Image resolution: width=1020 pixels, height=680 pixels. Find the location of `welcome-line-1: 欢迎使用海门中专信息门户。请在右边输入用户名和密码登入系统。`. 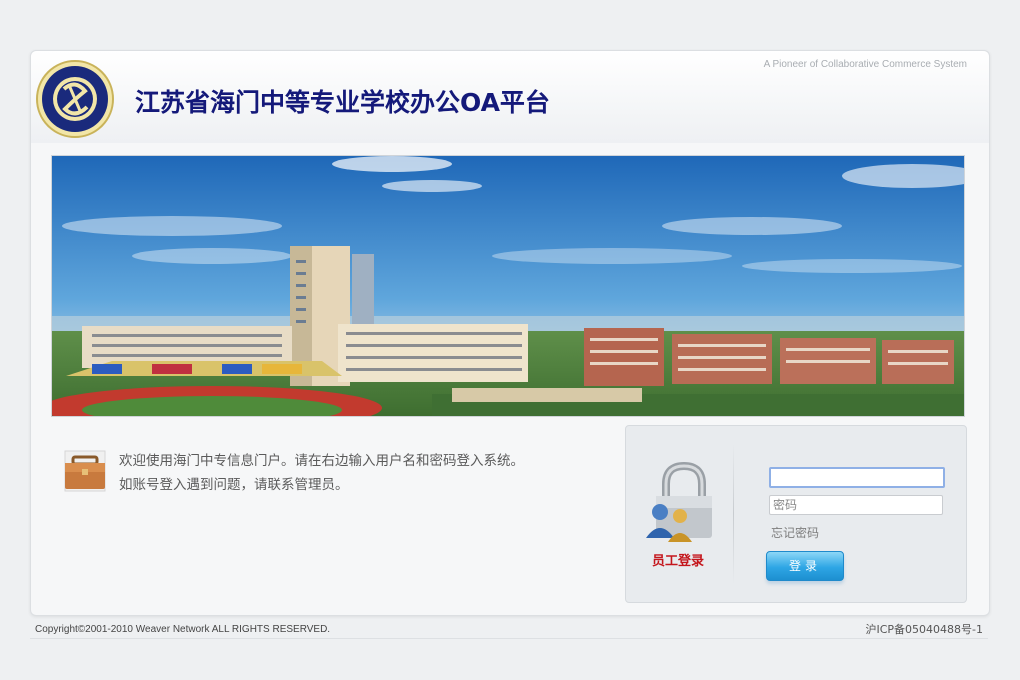

welcome-line-1: 欢迎使用海门中专信息门户。请在右边输入用户名和密码登入系统。 is located at coordinates (321, 461).